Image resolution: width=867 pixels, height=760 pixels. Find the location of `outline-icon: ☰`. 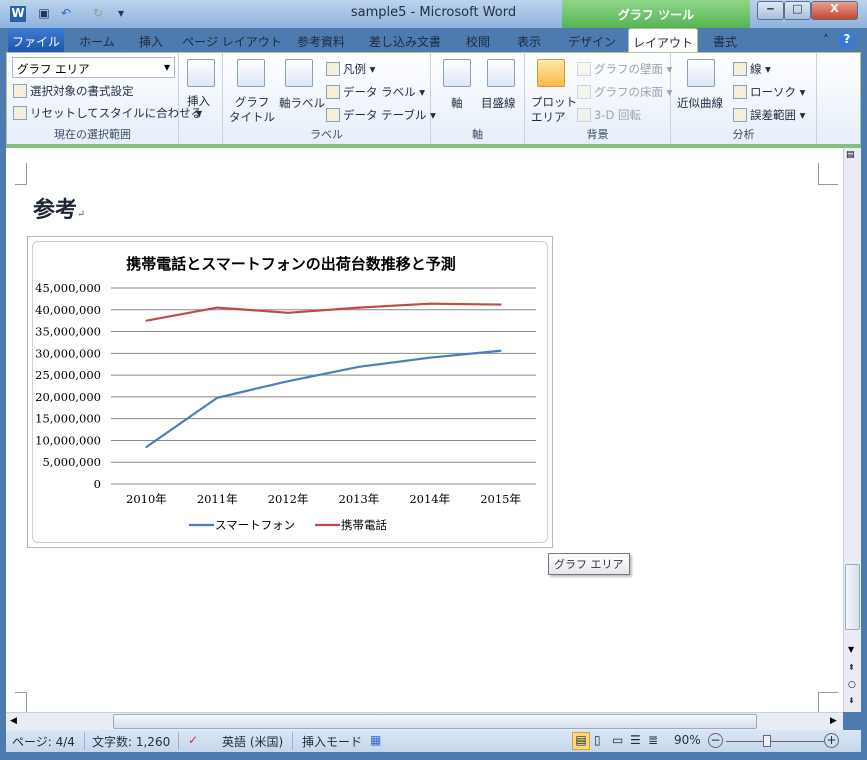

outline-icon: ☰ is located at coordinates (635, 740).